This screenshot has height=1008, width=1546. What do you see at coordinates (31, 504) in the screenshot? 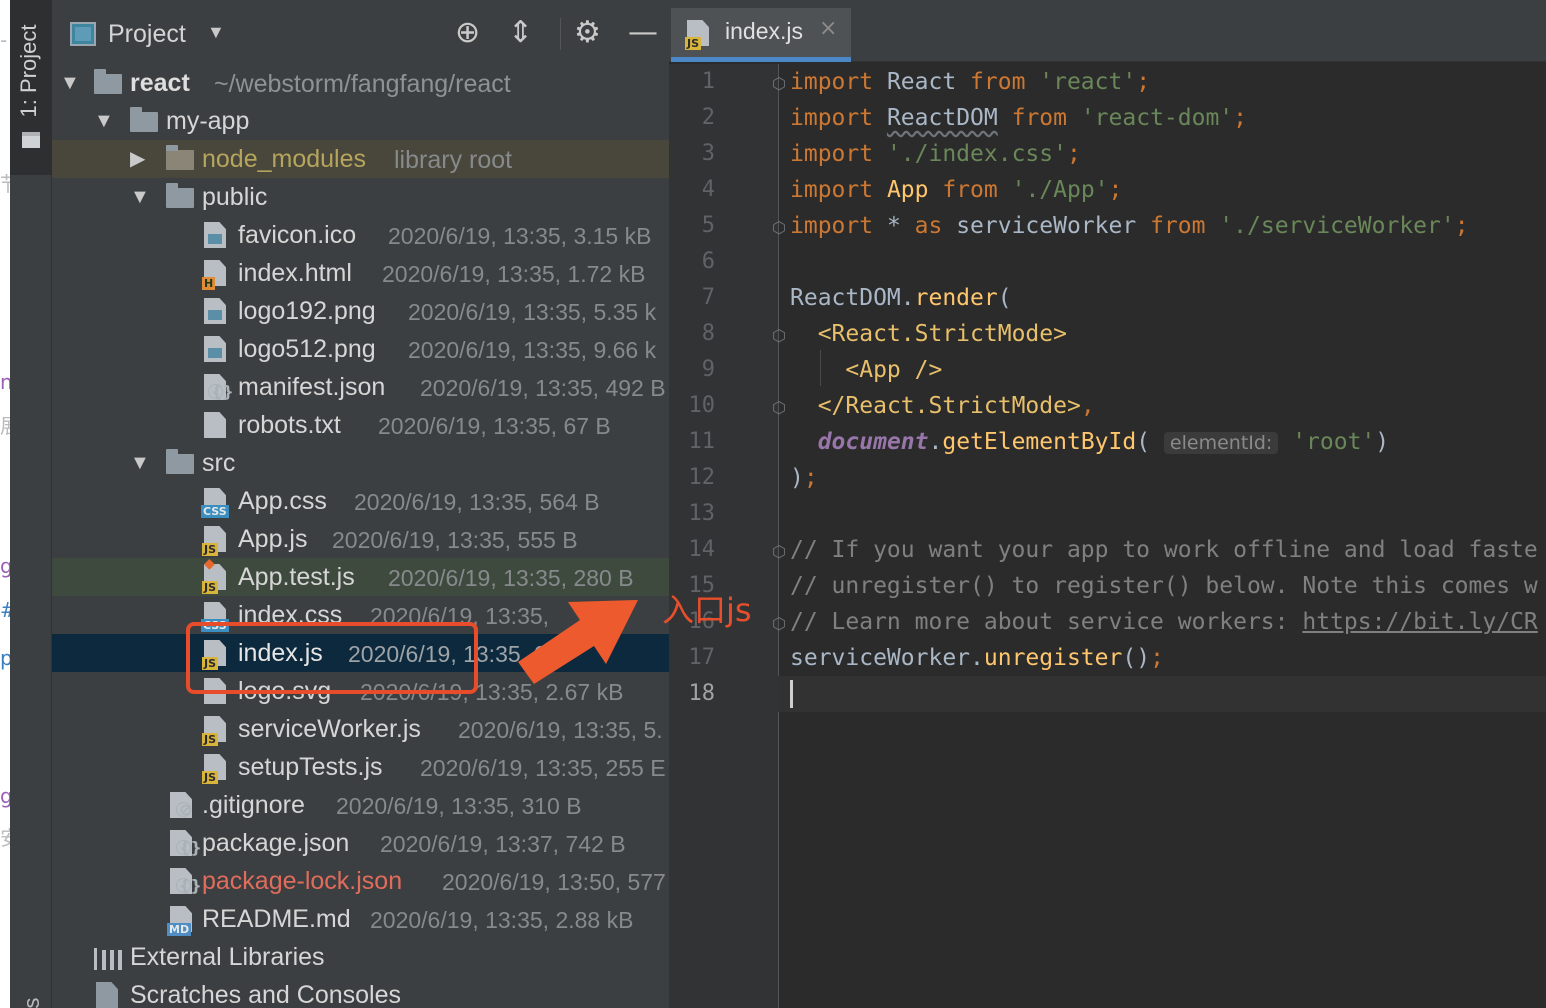
I see `tool-window-stripe: 1: Project tes` at bounding box center [31, 504].